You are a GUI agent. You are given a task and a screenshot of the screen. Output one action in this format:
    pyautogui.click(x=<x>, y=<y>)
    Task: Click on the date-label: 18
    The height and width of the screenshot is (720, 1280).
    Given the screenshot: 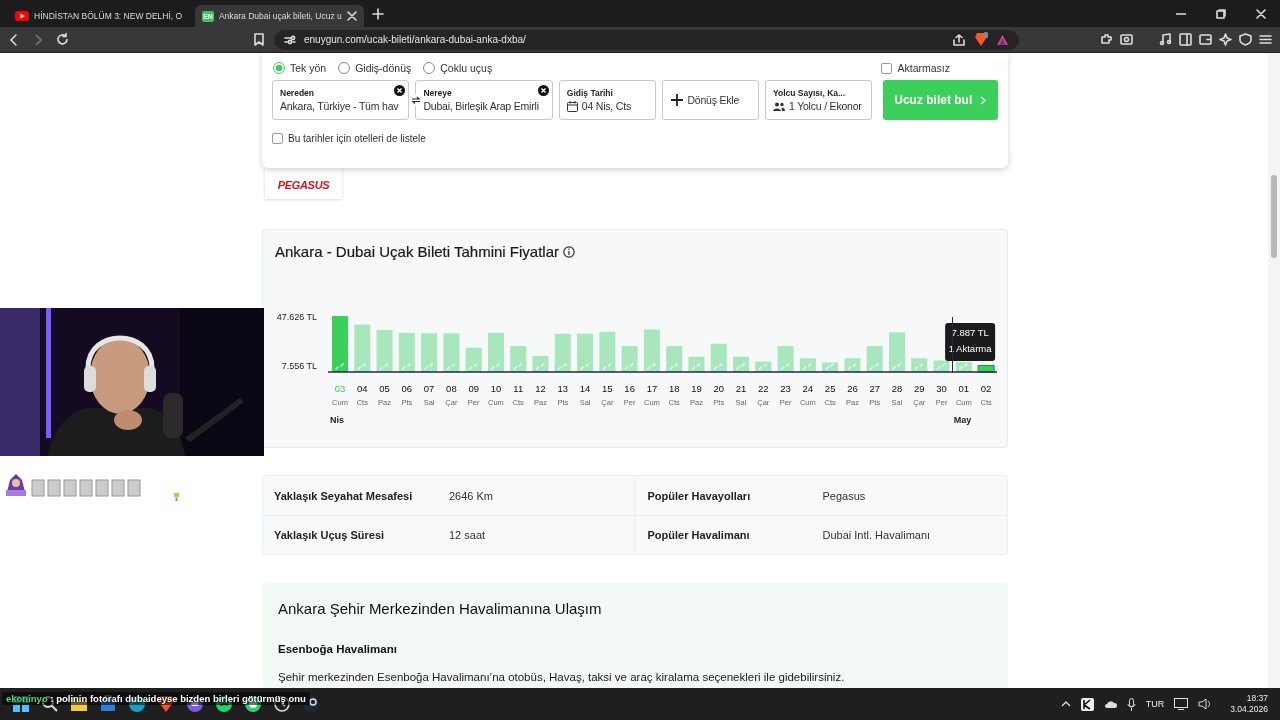 What is the action you would take?
    pyautogui.click(x=674, y=388)
    